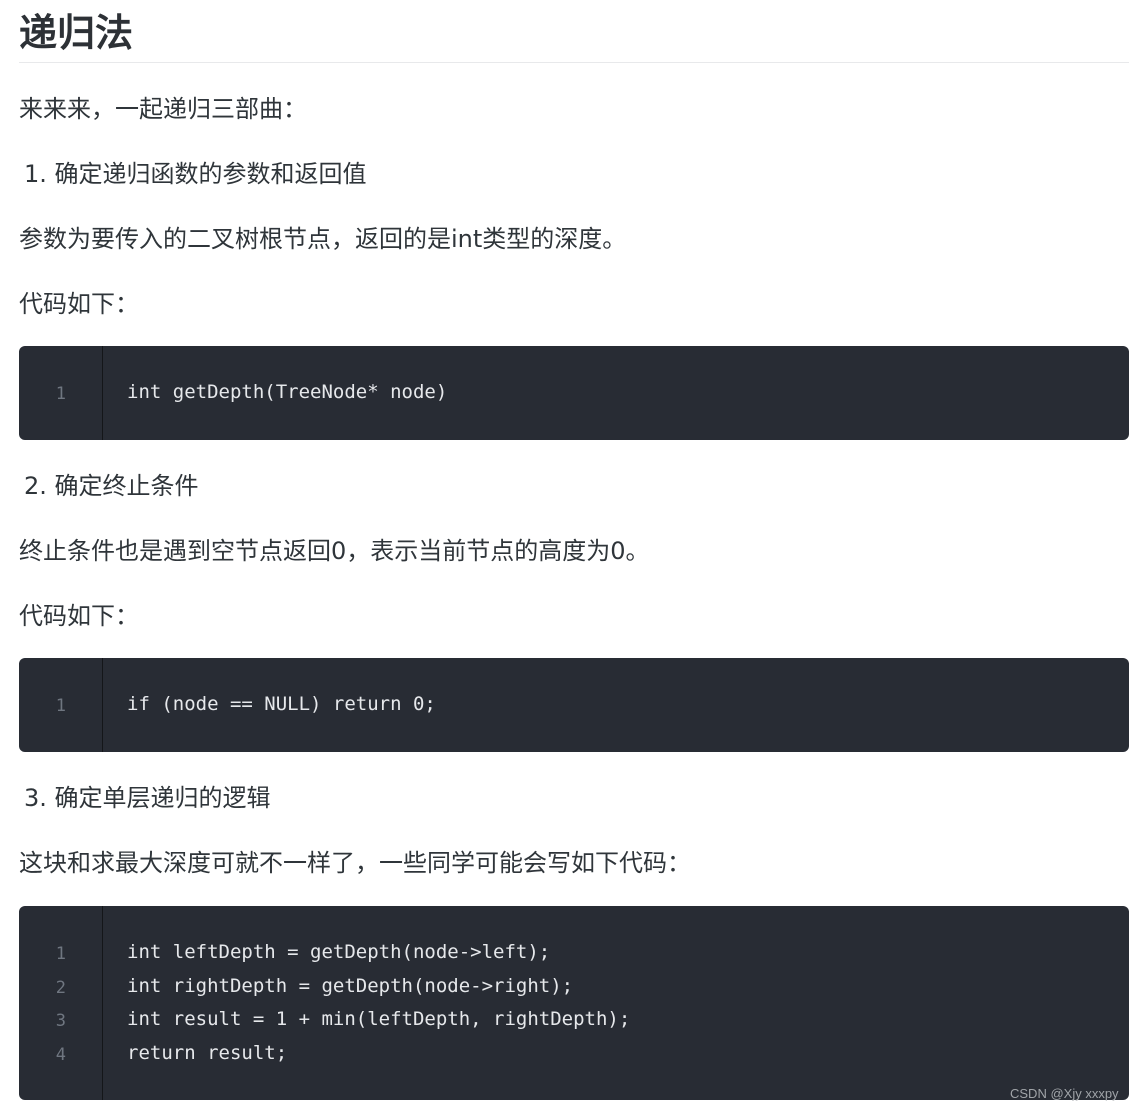 The image size is (1139, 1112). I want to click on code-intro-1: 代码如下：, so click(79, 304).